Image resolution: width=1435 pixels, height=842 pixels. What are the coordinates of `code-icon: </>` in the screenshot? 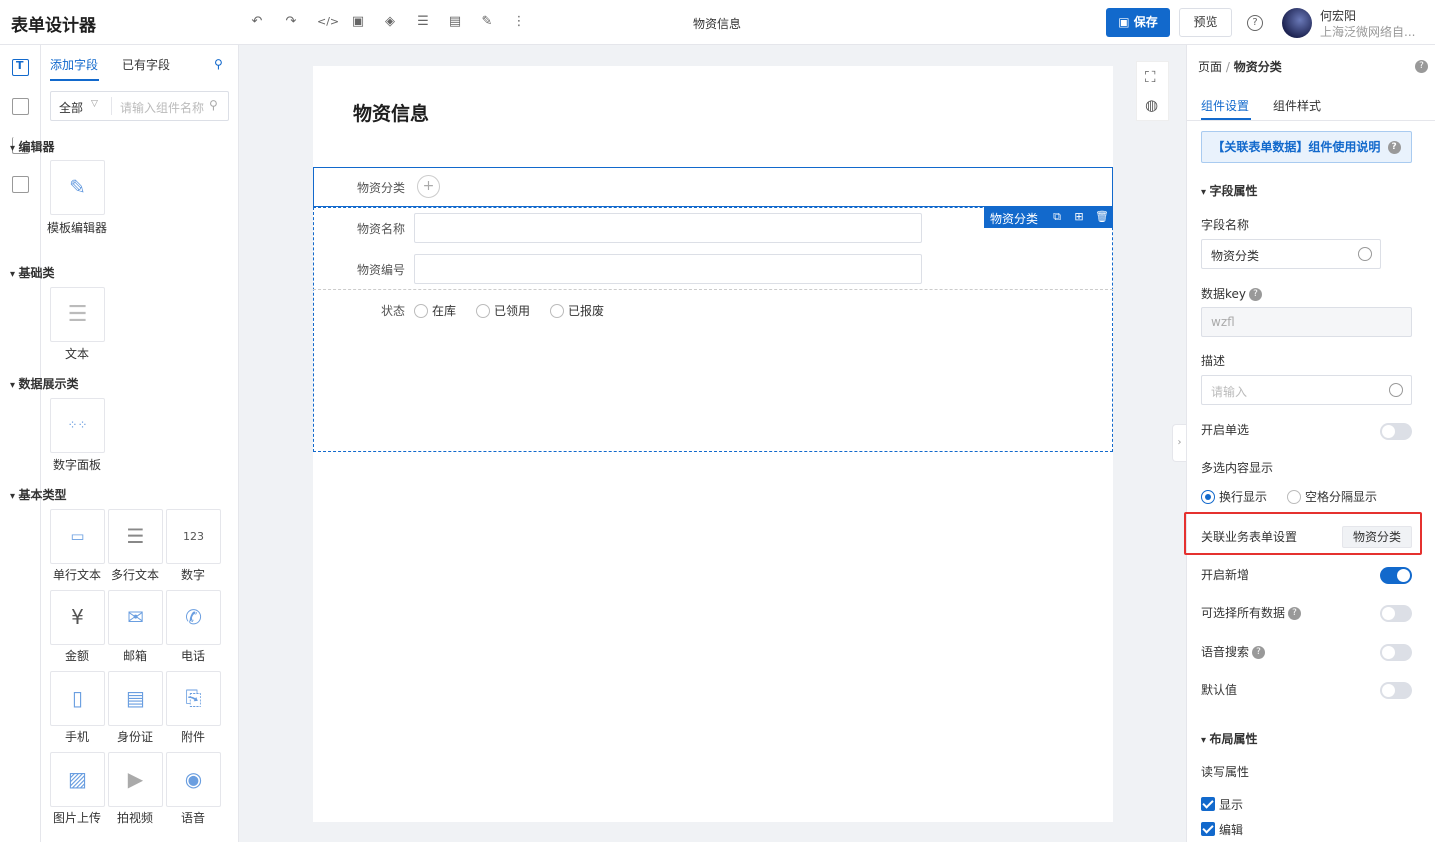 It's located at (328, 22).